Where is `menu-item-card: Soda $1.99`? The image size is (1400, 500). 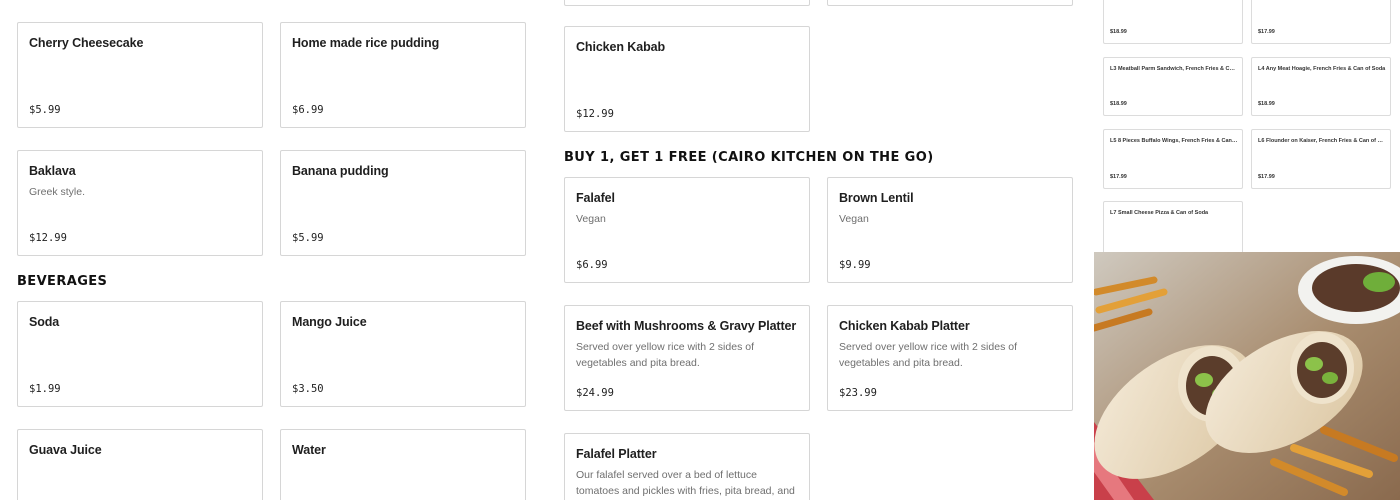
menu-item-card: Soda $1.99 is located at coordinates (140, 354).